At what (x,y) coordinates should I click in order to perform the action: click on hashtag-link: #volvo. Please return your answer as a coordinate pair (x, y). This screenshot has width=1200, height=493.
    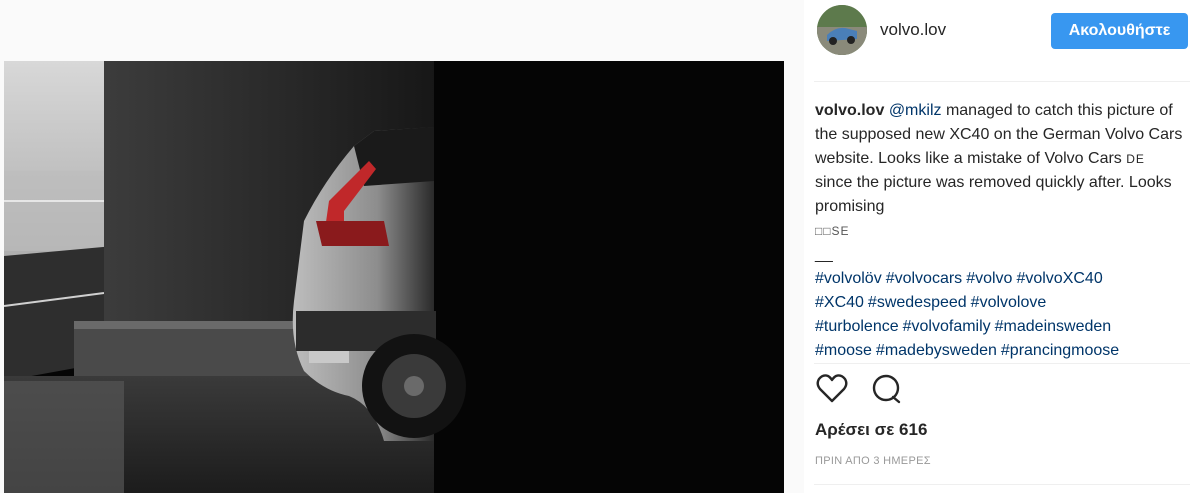
    Looking at the image, I should click on (989, 278).